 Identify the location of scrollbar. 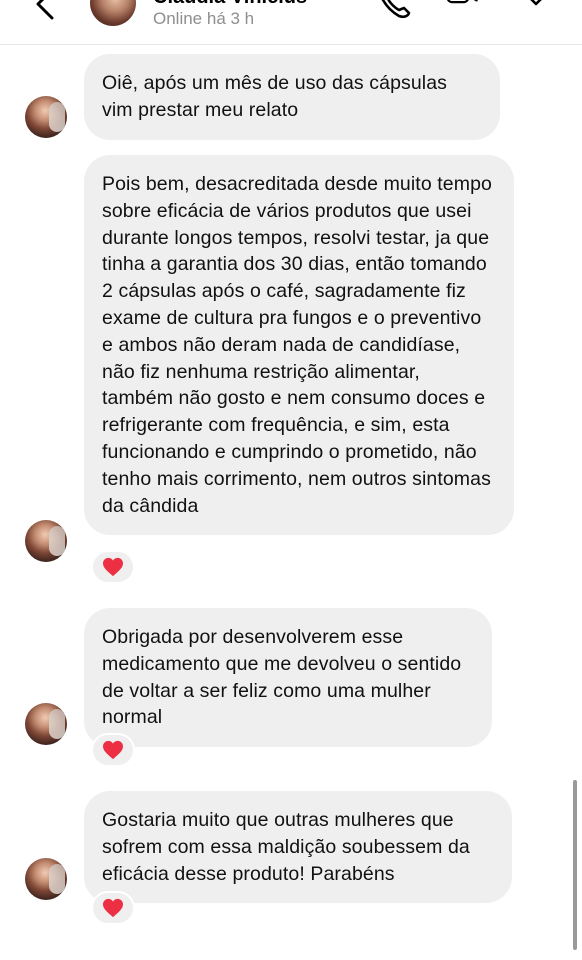
(575, 865).